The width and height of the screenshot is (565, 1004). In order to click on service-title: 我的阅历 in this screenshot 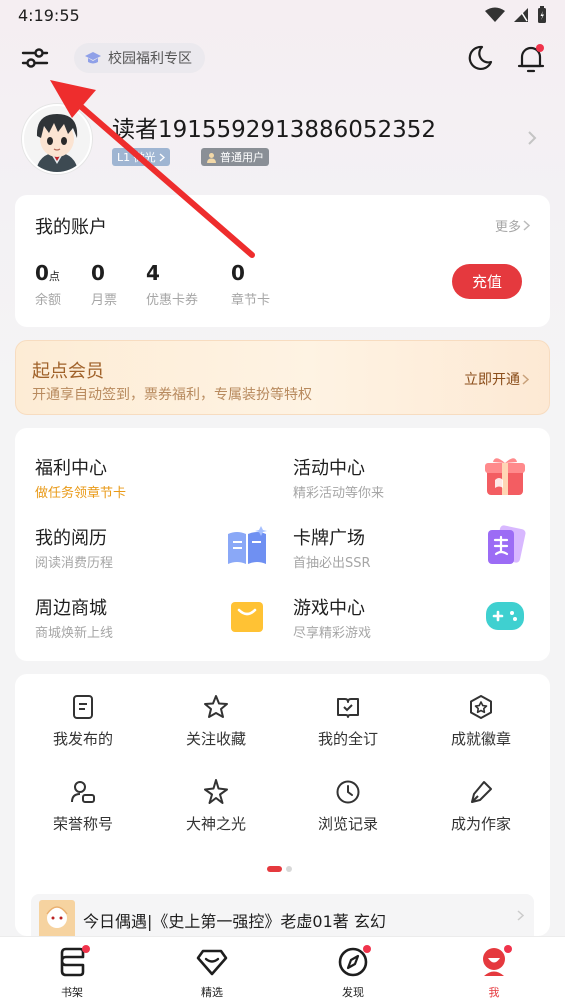, I will do `click(71, 538)`.